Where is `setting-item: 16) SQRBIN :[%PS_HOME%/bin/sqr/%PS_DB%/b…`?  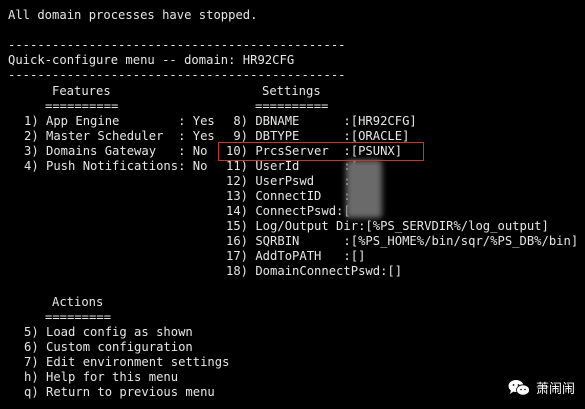 setting-item: 16) SQRBIN :[%PS_HOME%/bin/sqr/%PS_DB%/b… is located at coordinates (402, 241).